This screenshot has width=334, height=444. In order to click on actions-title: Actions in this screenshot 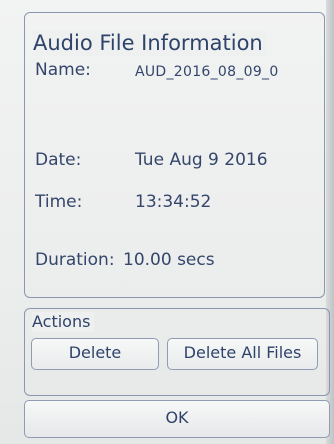, I will do `click(63, 322)`.